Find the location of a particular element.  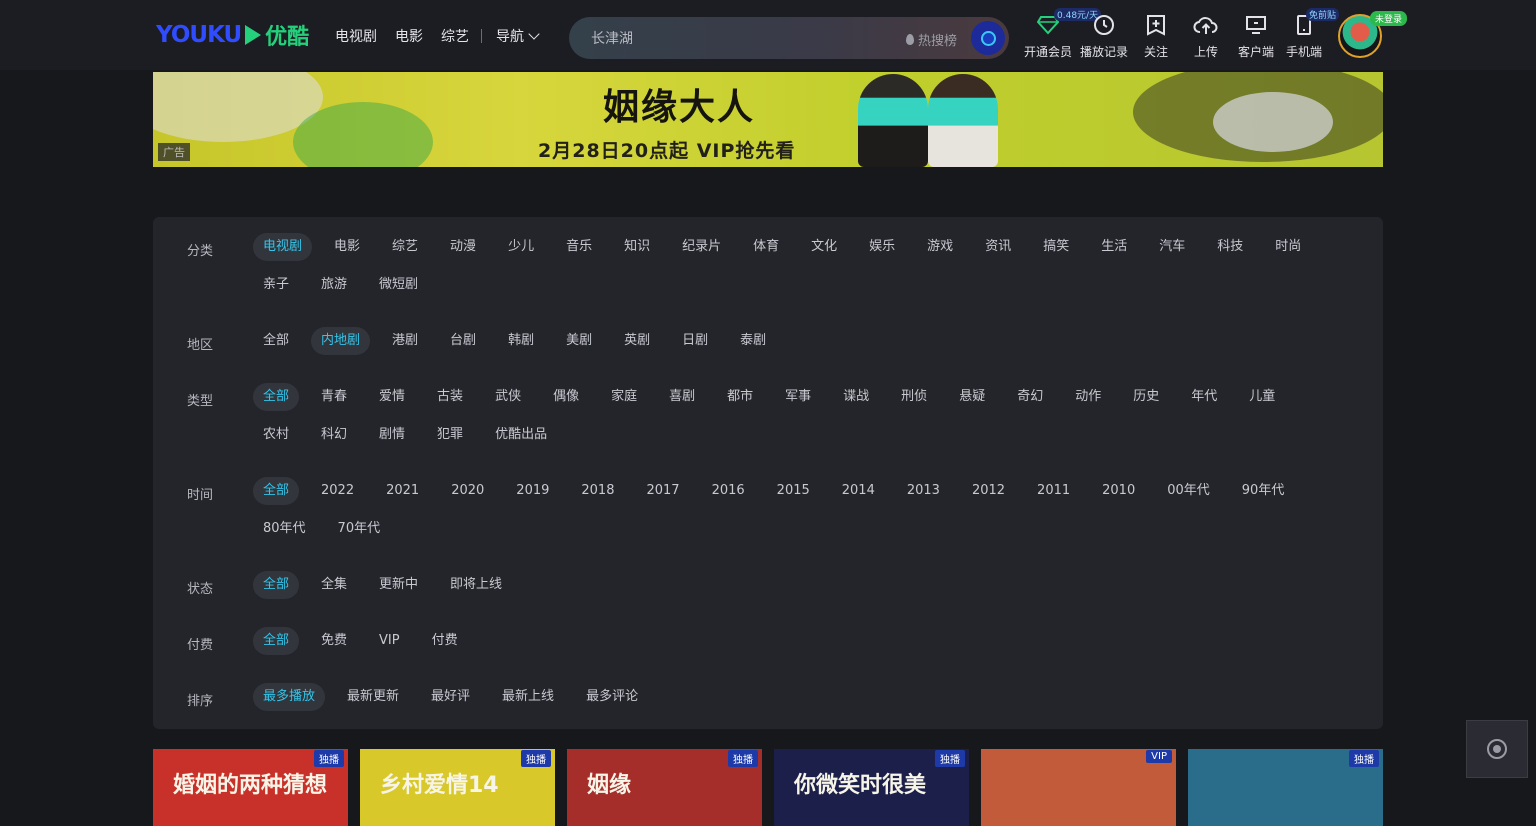

video-card: 独播 is located at coordinates (1285, 787).